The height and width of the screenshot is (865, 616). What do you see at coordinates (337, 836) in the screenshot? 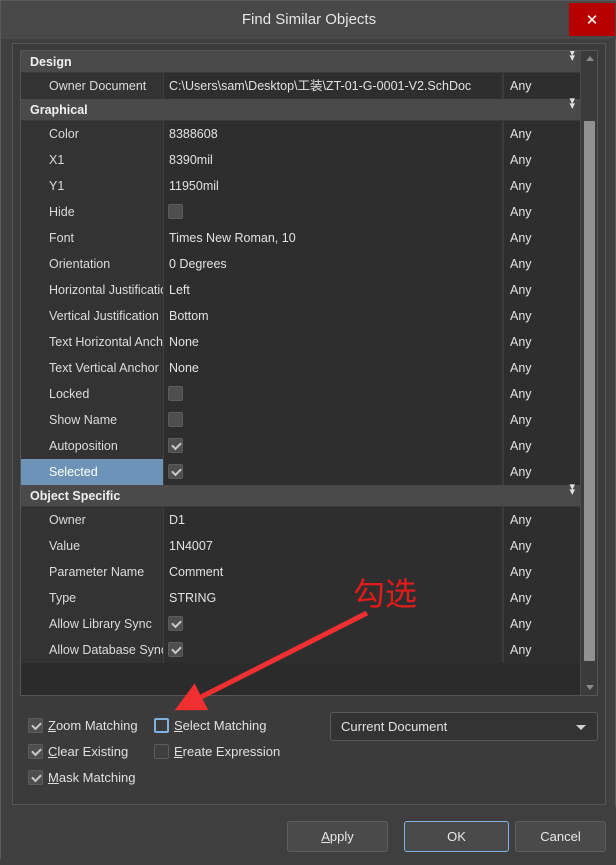
I see `apply-button: Apply` at bounding box center [337, 836].